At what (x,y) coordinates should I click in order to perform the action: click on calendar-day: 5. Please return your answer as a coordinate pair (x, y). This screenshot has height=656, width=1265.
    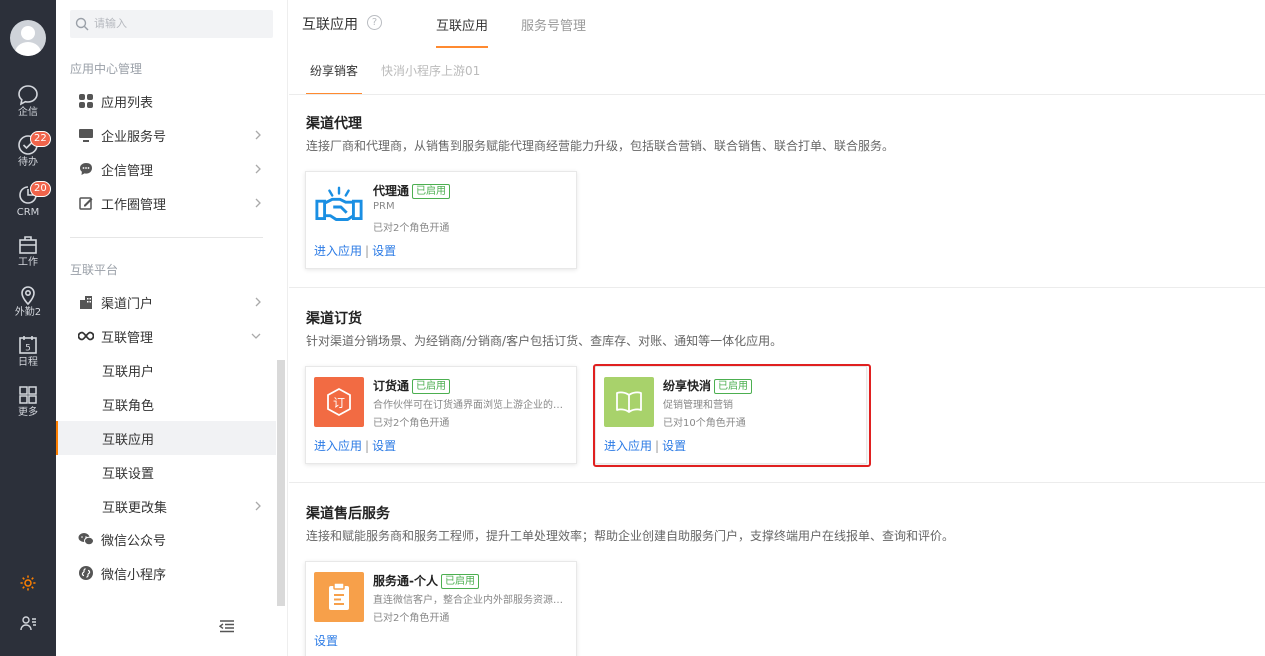
    Looking at the image, I should click on (28, 349).